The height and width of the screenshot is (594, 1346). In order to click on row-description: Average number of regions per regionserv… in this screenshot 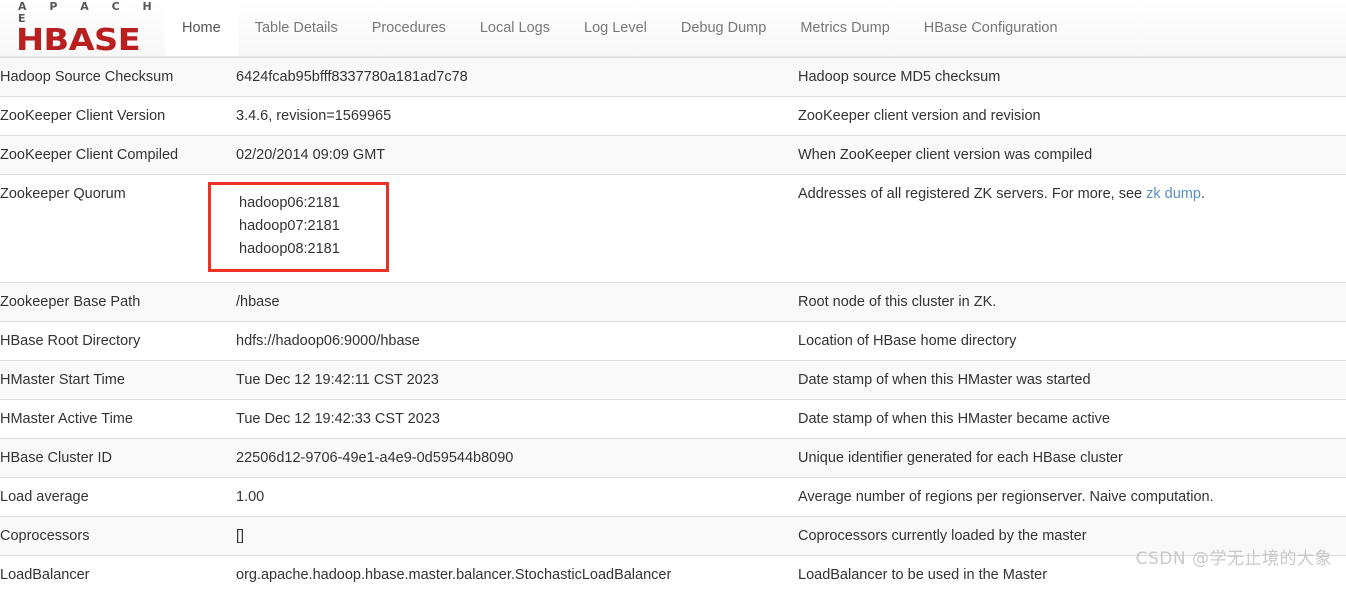, I will do `click(1072, 497)`.